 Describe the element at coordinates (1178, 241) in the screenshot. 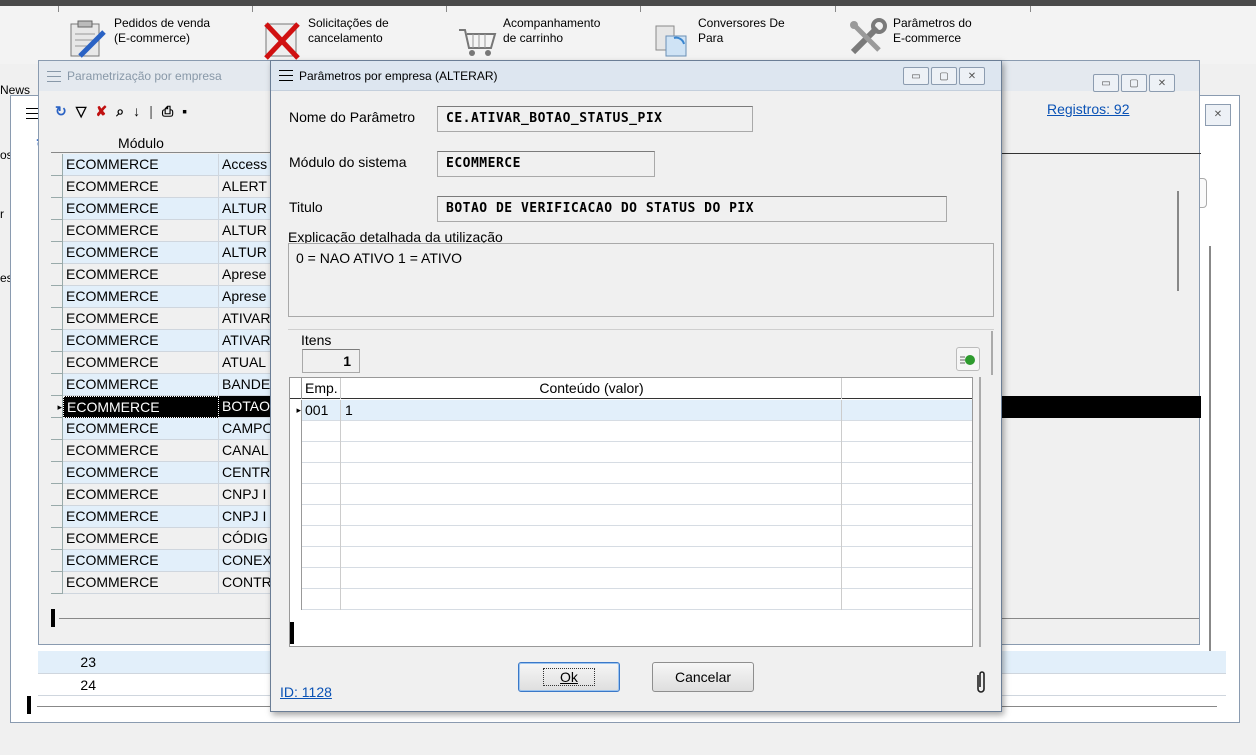

I see `vscroll` at that location.